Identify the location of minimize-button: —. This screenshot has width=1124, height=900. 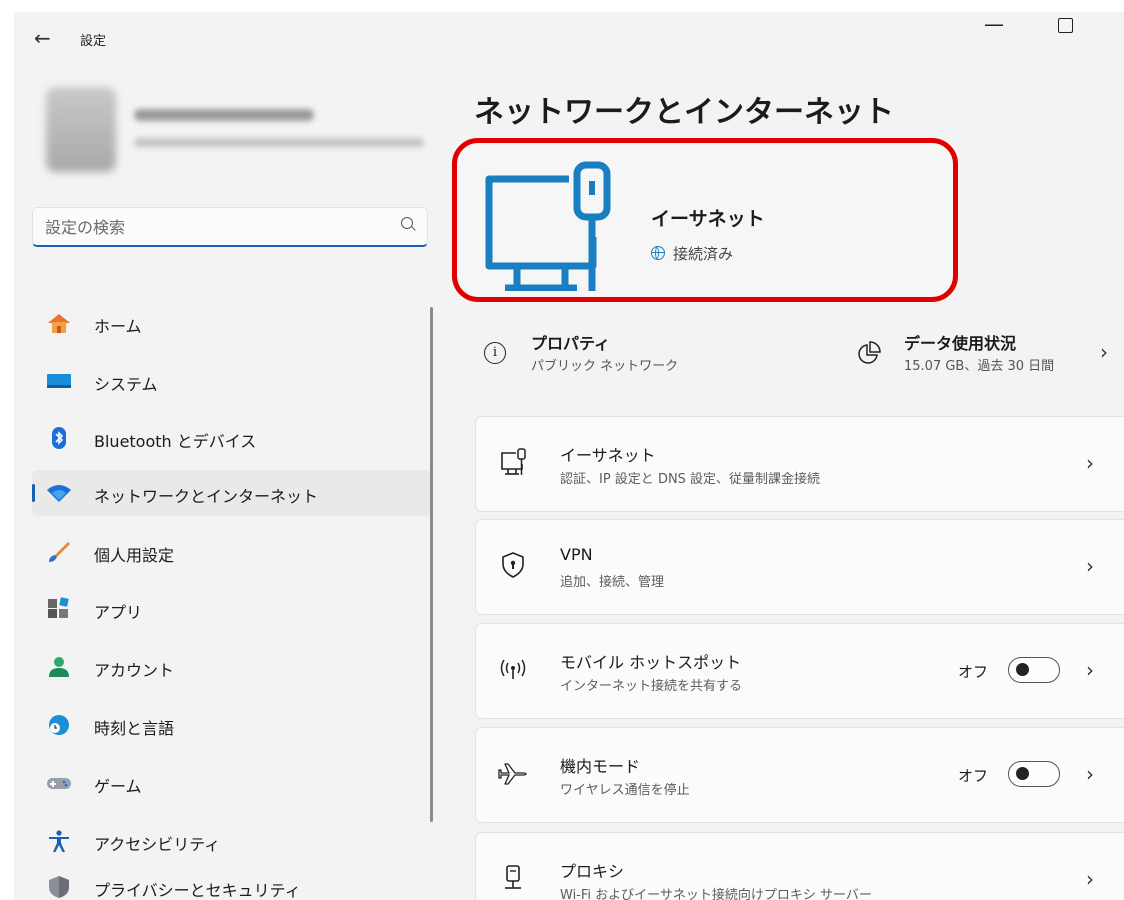
(994, 24).